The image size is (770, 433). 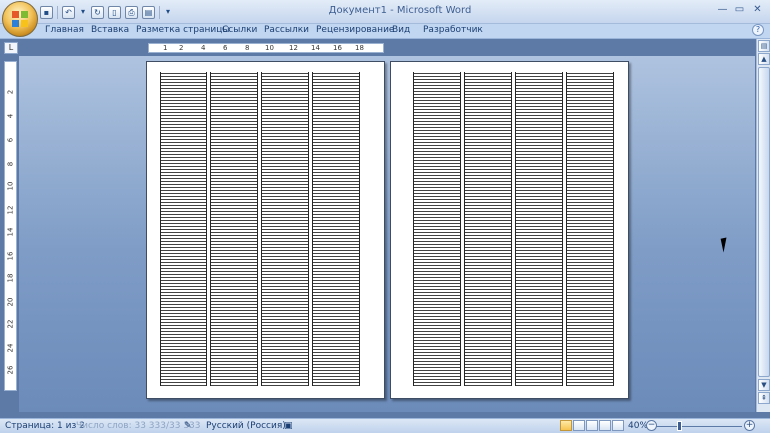 I want to click on maximize-button: ▭, so click(x=739, y=10).